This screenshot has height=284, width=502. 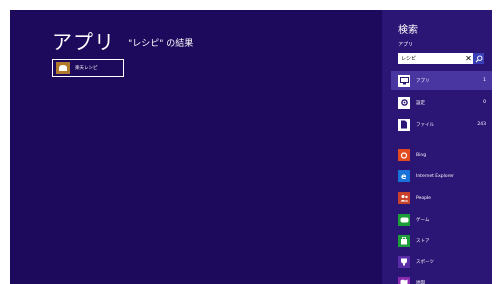 What do you see at coordinates (404, 220) in the screenshot?
I see `games-icon` at bounding box center [404, 220].